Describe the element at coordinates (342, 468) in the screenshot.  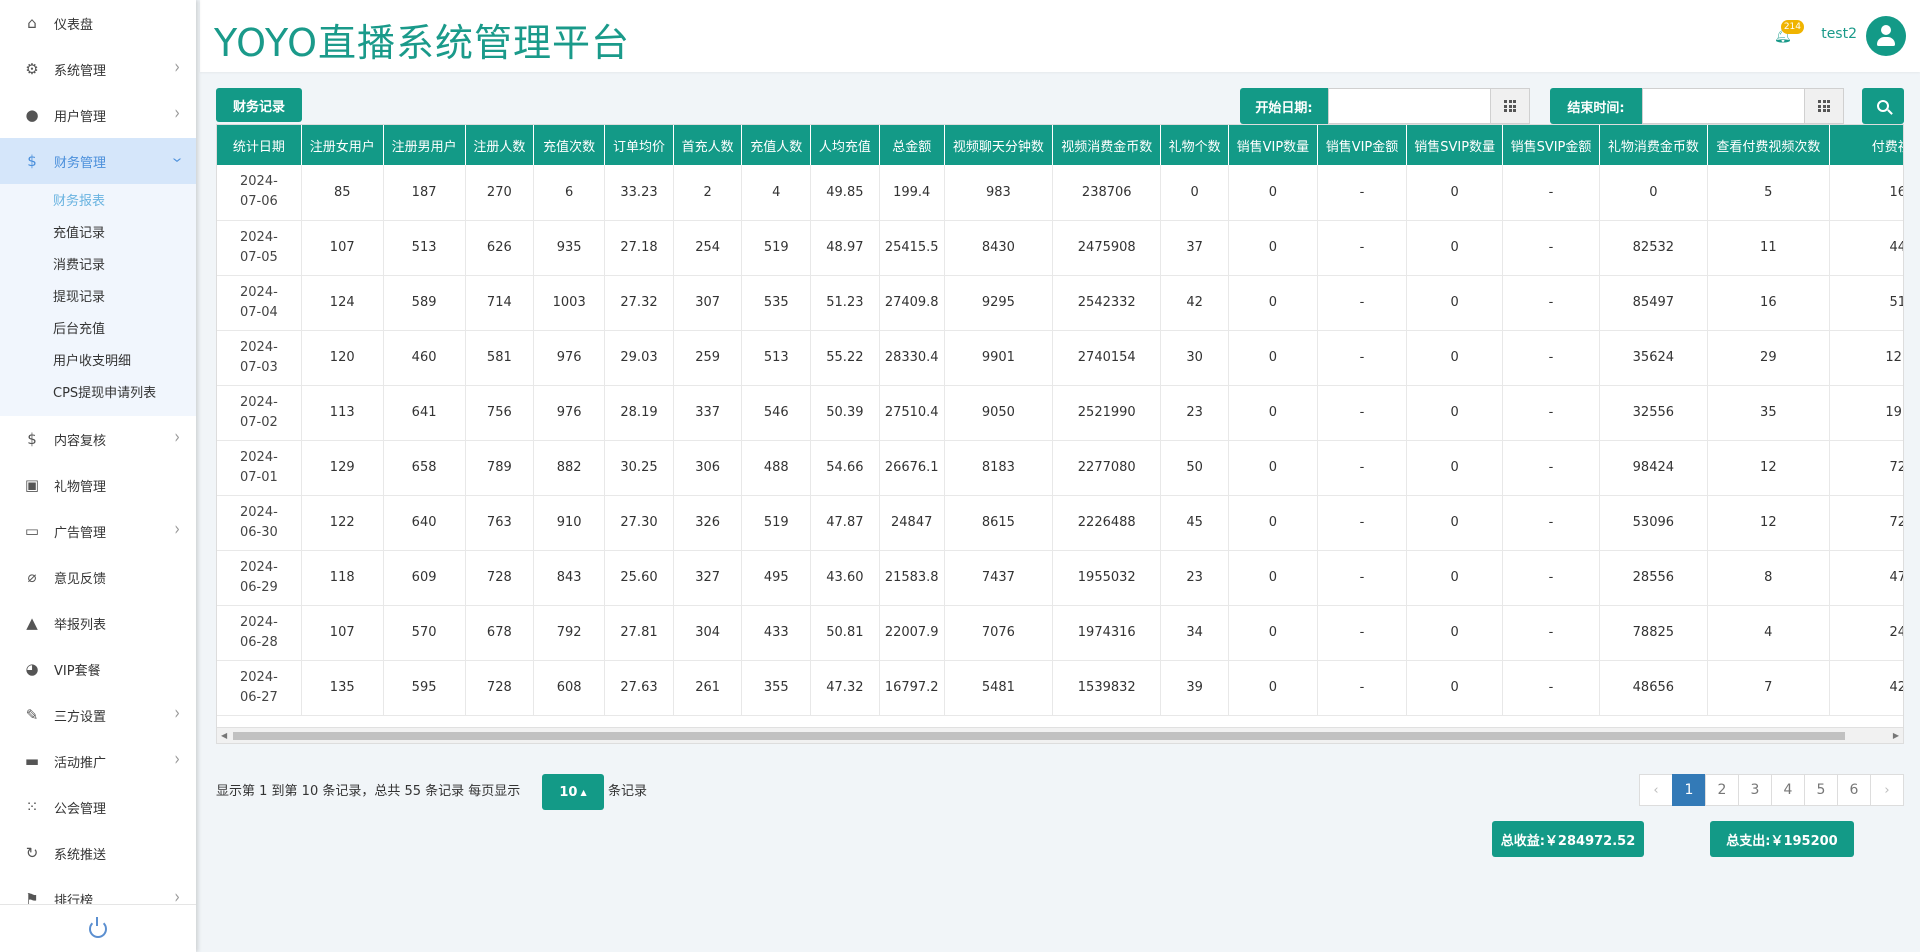
I see `table-cell: 129` at that location.